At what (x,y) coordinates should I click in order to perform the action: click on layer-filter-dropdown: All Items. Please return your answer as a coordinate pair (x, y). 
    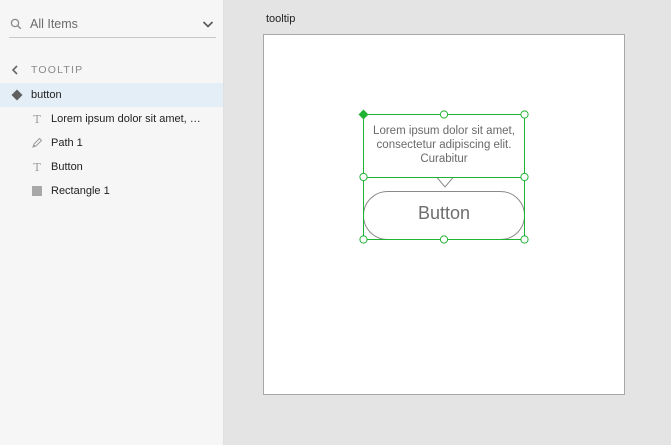
    Looking at the image, I should click on (112, 24).